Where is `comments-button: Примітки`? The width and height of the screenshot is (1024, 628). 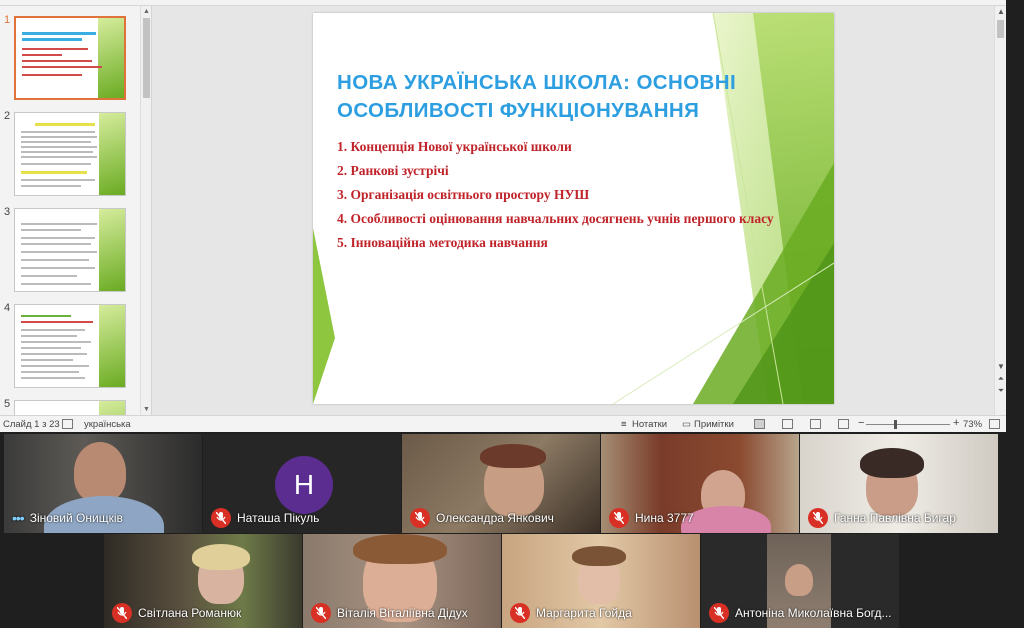 comments-button: Примітки is located at coordinates (714, 424).